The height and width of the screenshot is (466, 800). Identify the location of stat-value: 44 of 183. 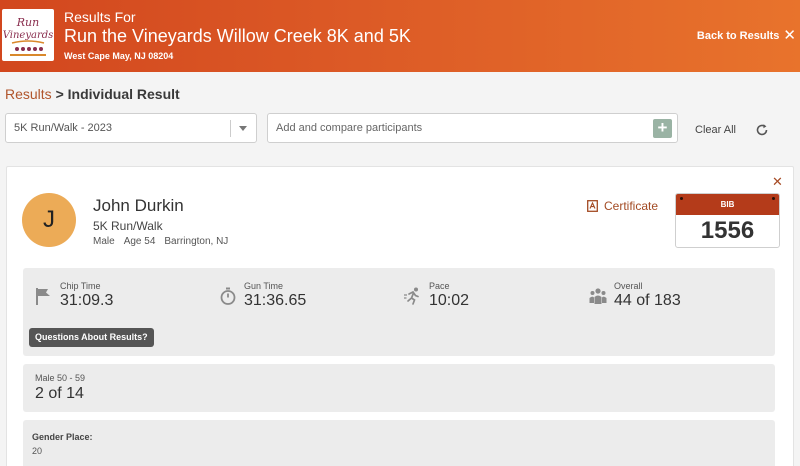
(647, 300).